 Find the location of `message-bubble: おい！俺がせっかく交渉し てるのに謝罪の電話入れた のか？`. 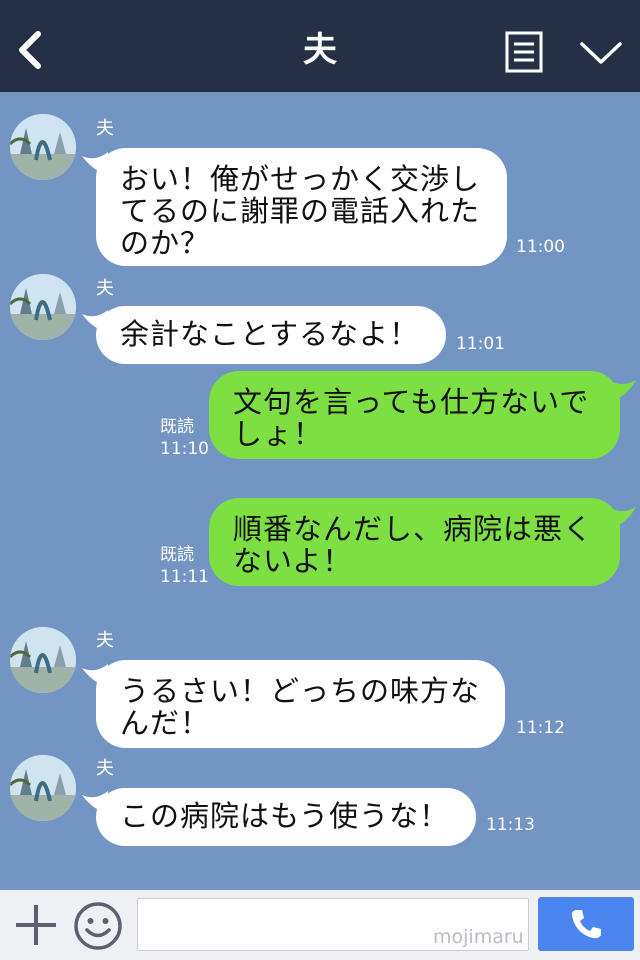

message-bubble: おい！俺がせっかく交渉し てるのに謝罪の電話入れた のか？ is located at coordinates (301, 207).